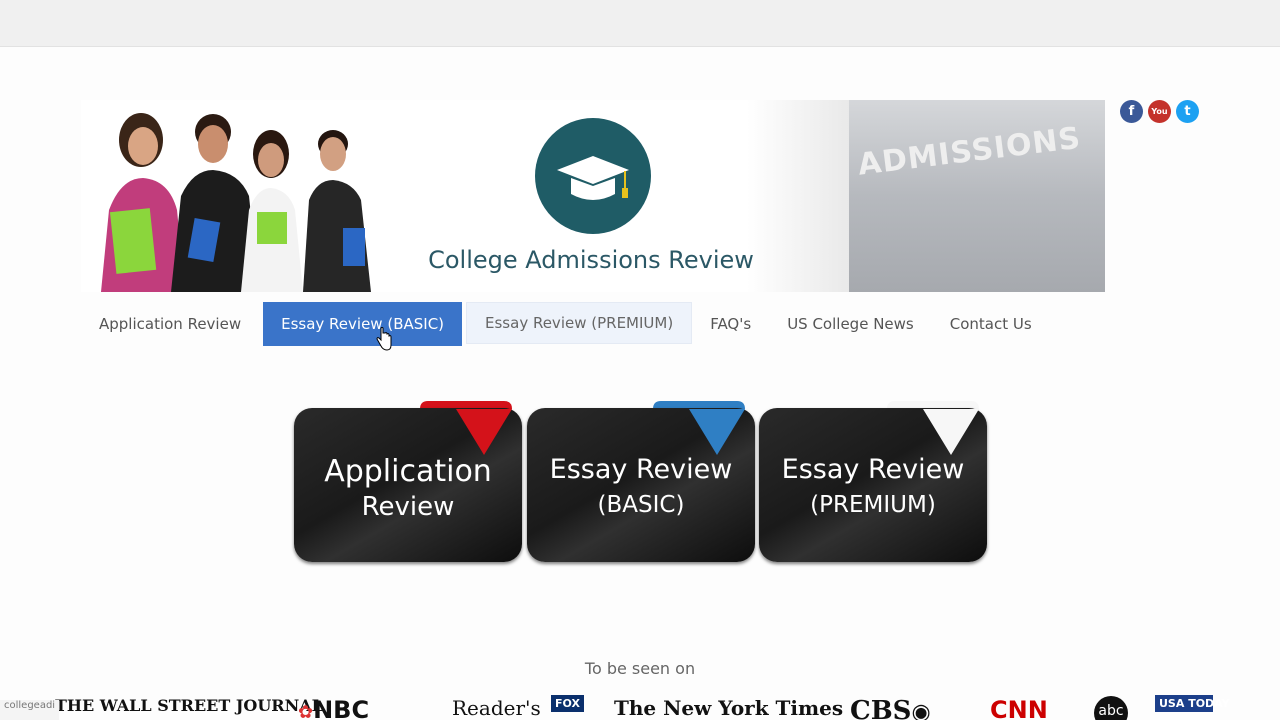  I want to click on twitter-icon: t, so click(1187, 111).